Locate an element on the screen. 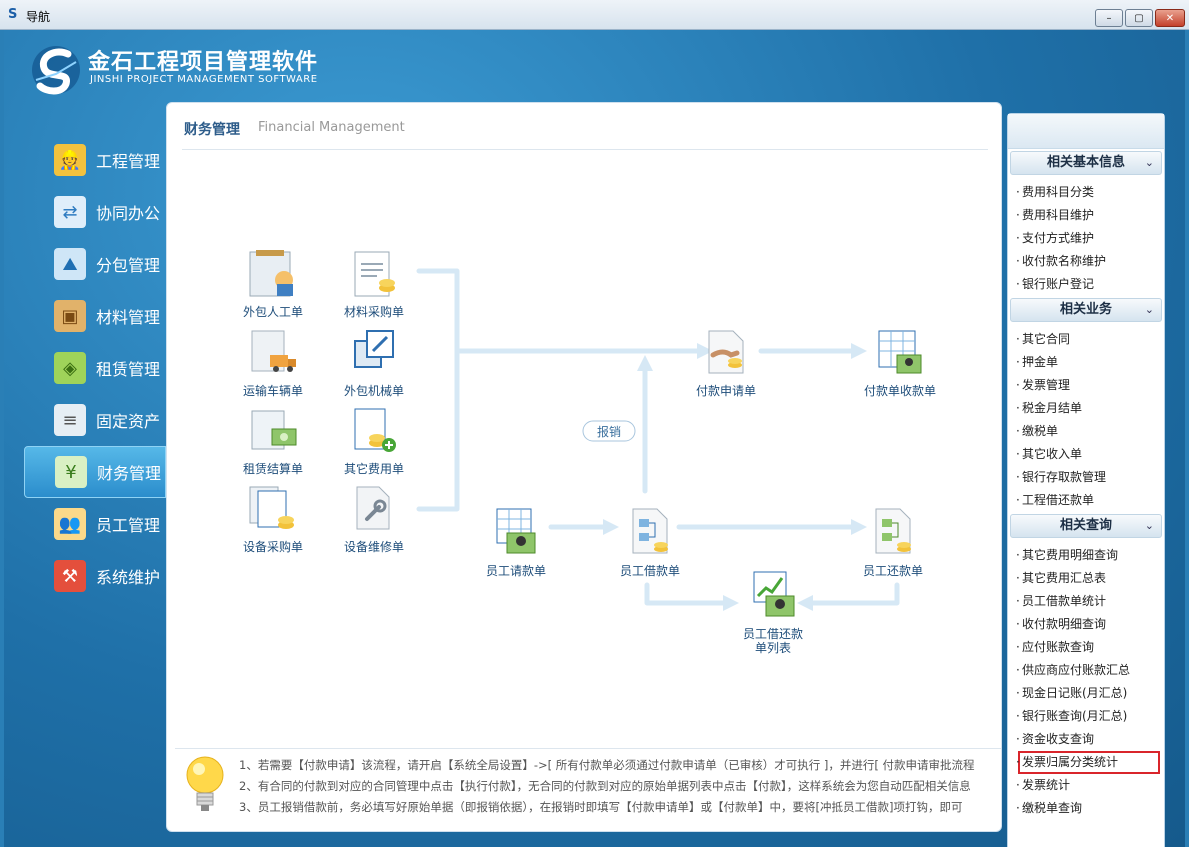 The image size is (1189, 847). flow-label: 付款单收款单 is located at coordinates (899, 391).